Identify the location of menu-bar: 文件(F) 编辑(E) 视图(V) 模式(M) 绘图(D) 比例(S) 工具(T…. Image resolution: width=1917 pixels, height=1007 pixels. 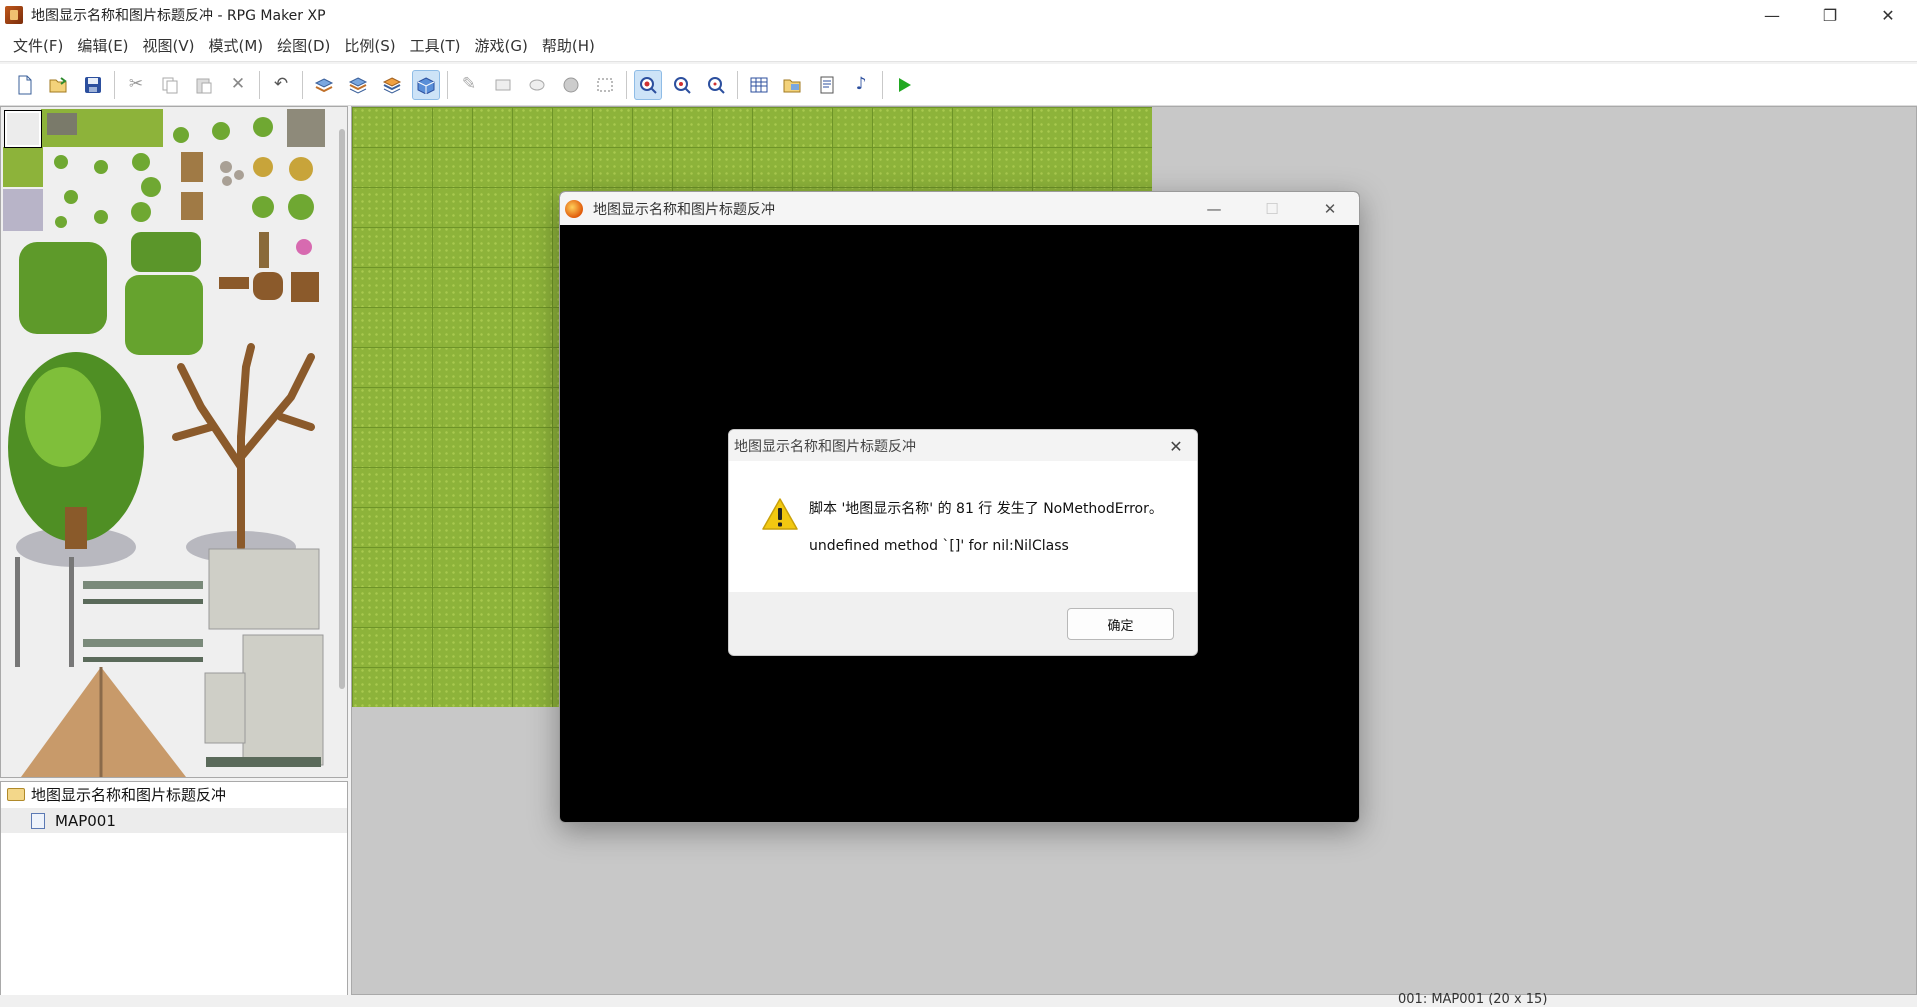
(958, 46).